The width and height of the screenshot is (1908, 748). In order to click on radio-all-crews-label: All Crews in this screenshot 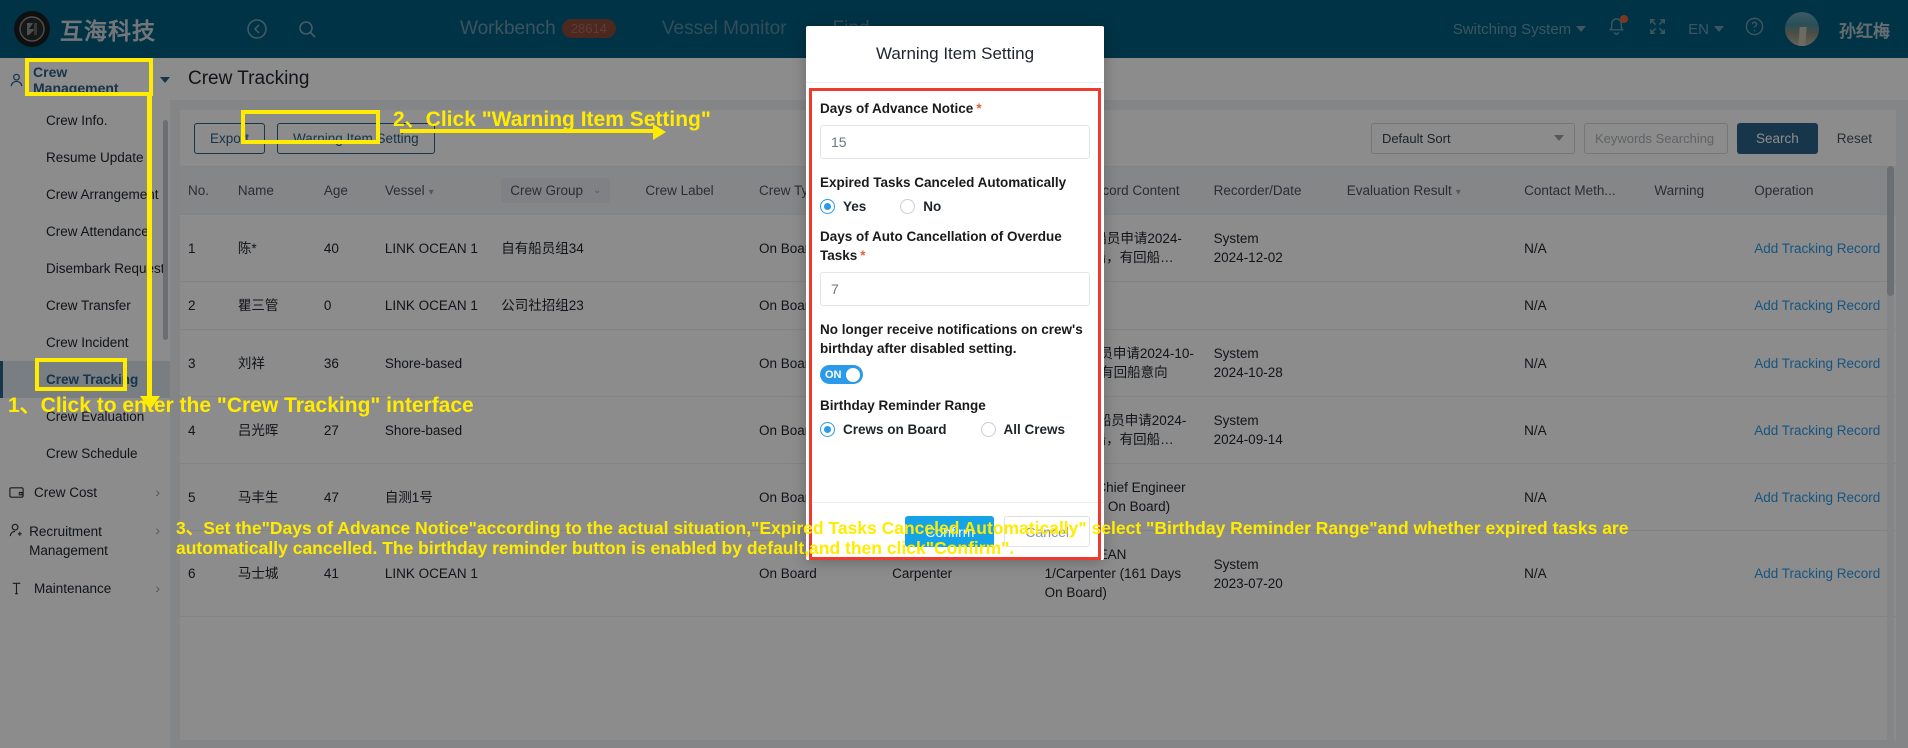, I will do `click(1034, 429)`.